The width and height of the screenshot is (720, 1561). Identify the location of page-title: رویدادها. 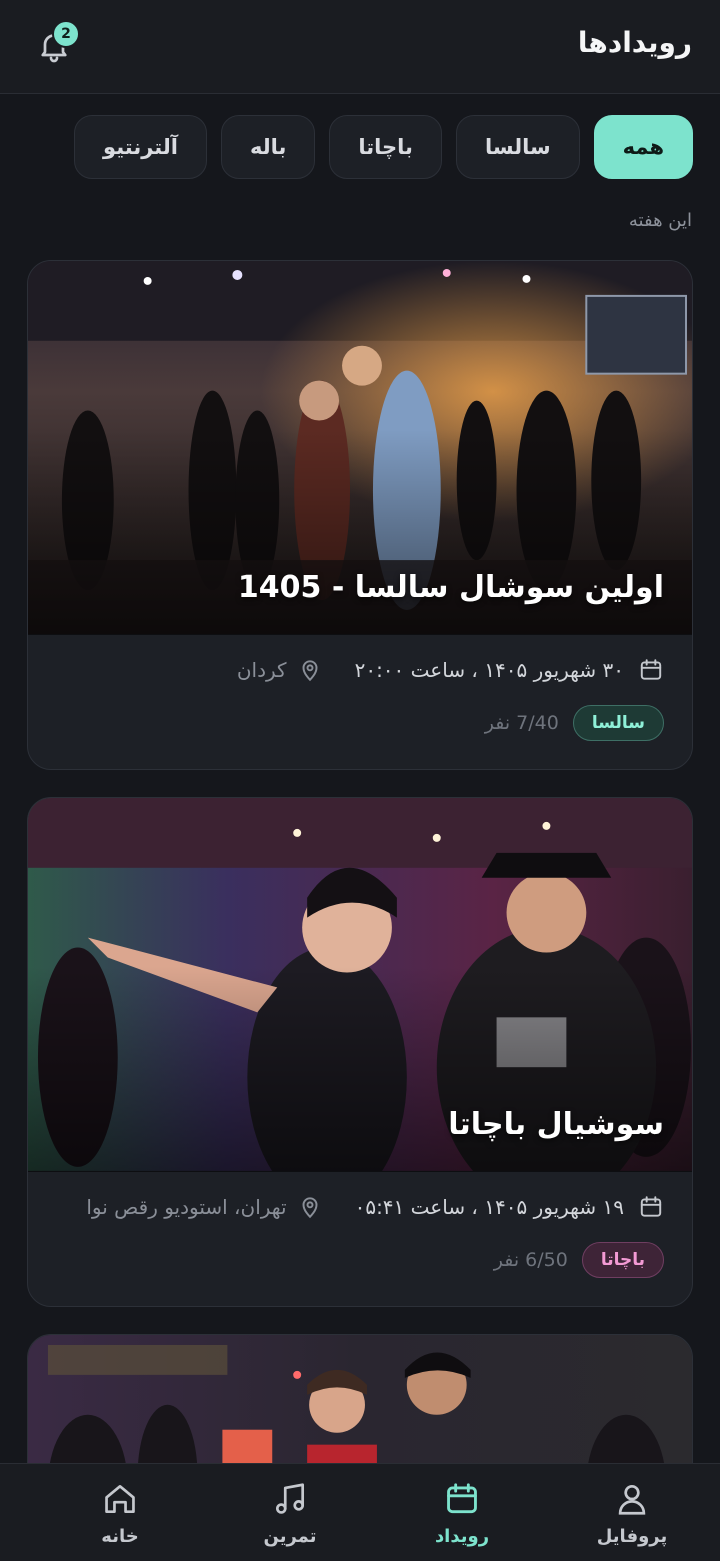
(634, 42).